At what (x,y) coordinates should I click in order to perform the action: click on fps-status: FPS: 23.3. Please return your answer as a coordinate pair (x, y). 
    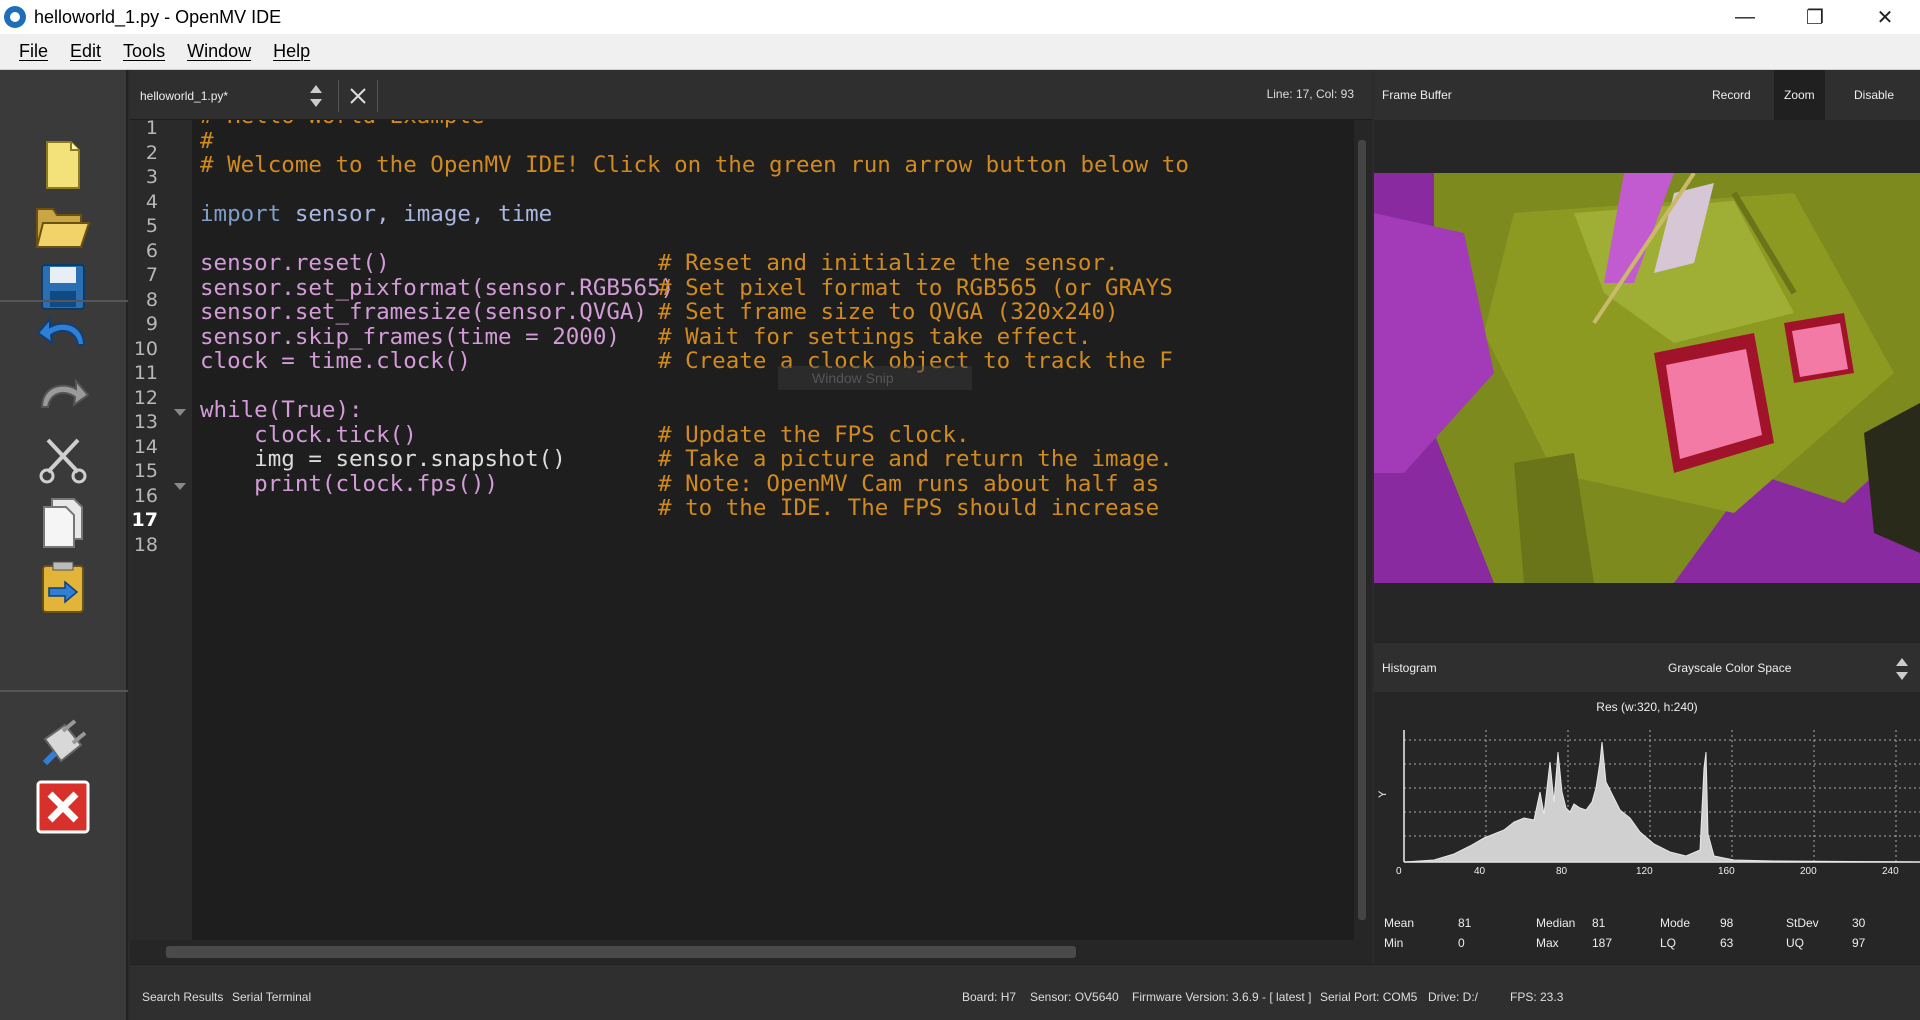
    Looking at the image, I should click on (1537, 997).